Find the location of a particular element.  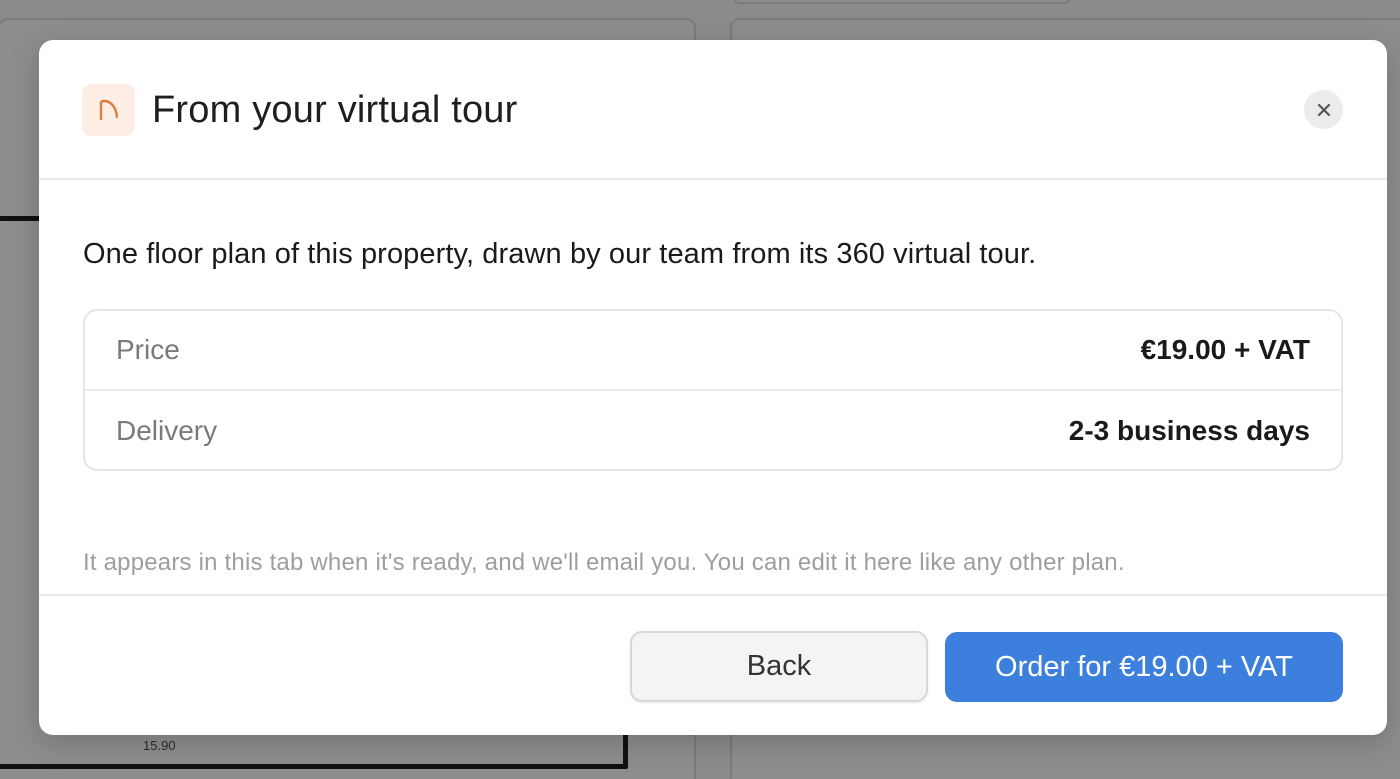

price-value: €19.00 + VAT is located at coordinates (1225, 349).